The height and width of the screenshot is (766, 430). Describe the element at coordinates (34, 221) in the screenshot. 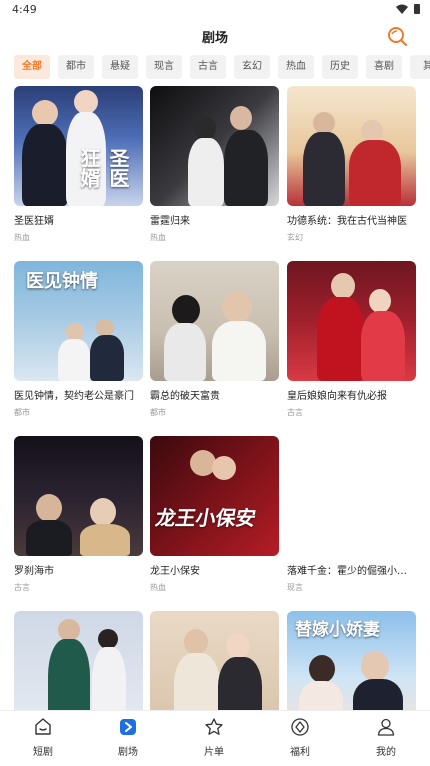

I see `drama-title: 圣医狂婿` at that location.